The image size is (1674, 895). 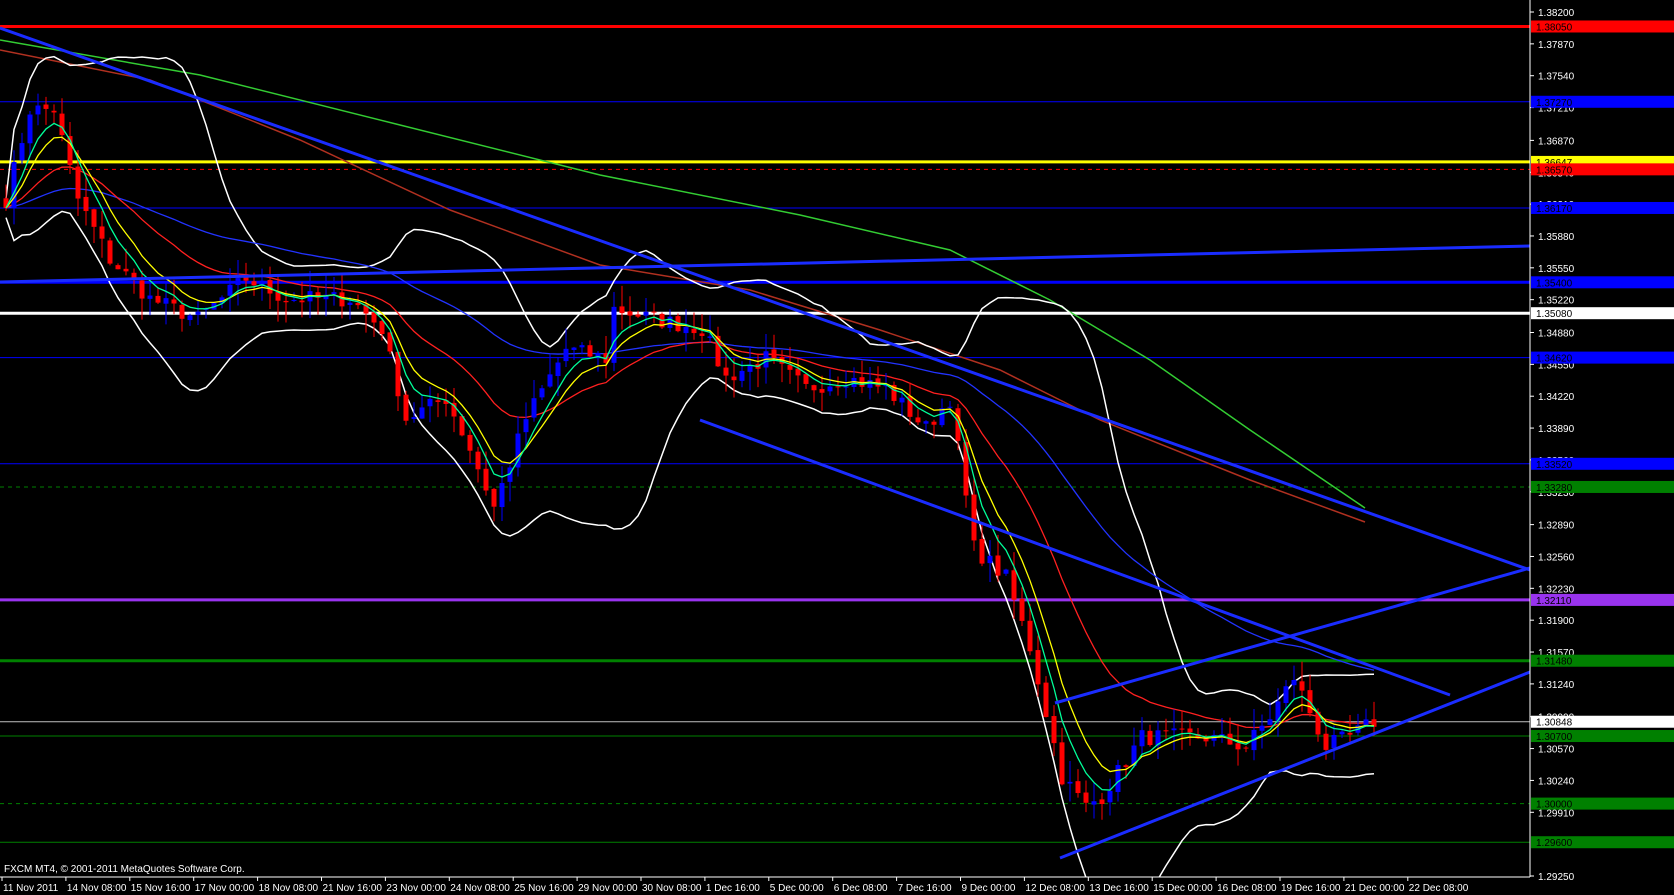 I want to click on price-axis-label: 1.35220, so click(x=1556, y=301).